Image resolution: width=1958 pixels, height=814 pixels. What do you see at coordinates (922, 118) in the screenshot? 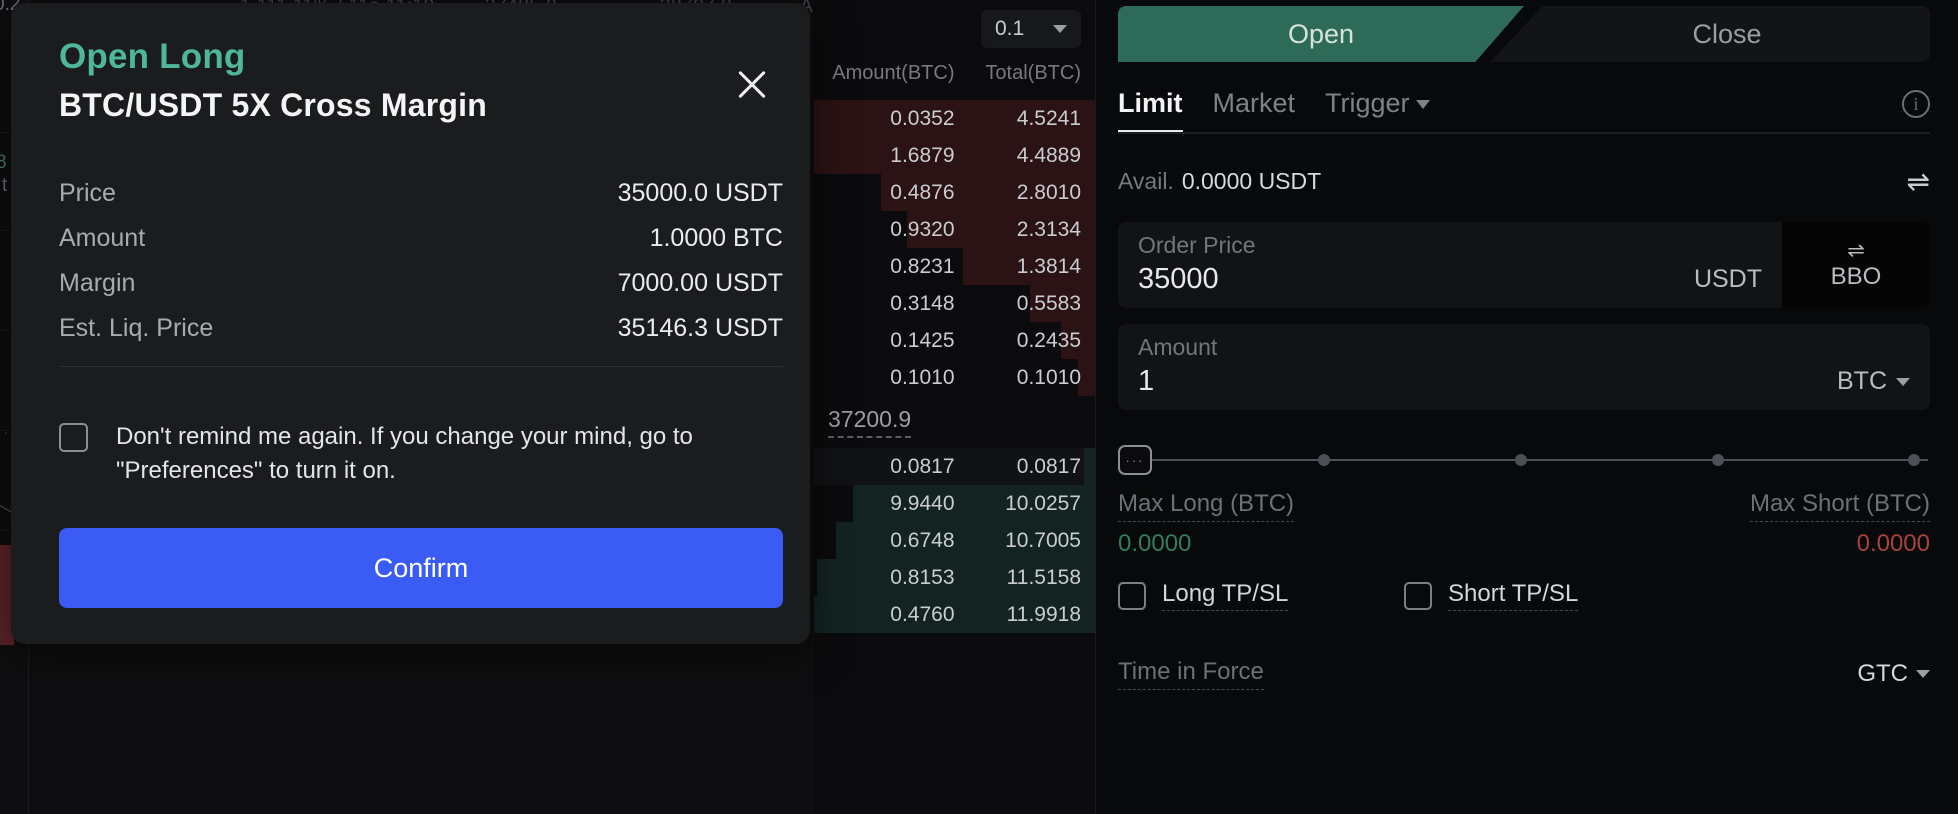
I see `orderbook-amount: 0.0352` at bounding box center [922, 118].